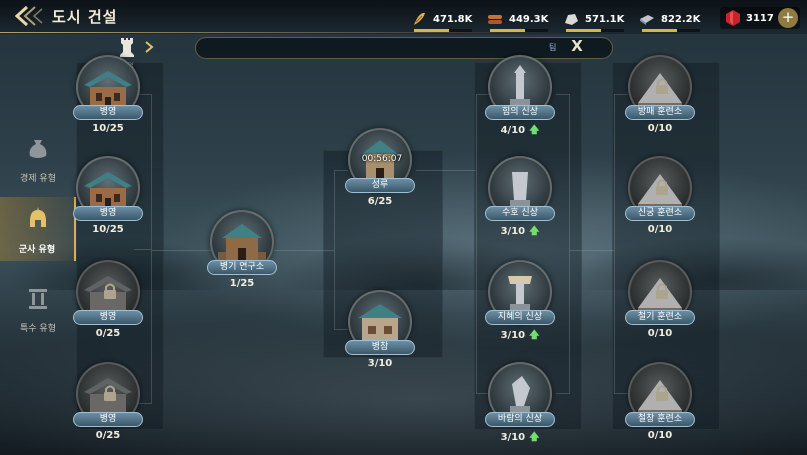  Describe the element at coordinates (38, 229) in the screenshot. I see `tab-military: 군사 유형` at that location.